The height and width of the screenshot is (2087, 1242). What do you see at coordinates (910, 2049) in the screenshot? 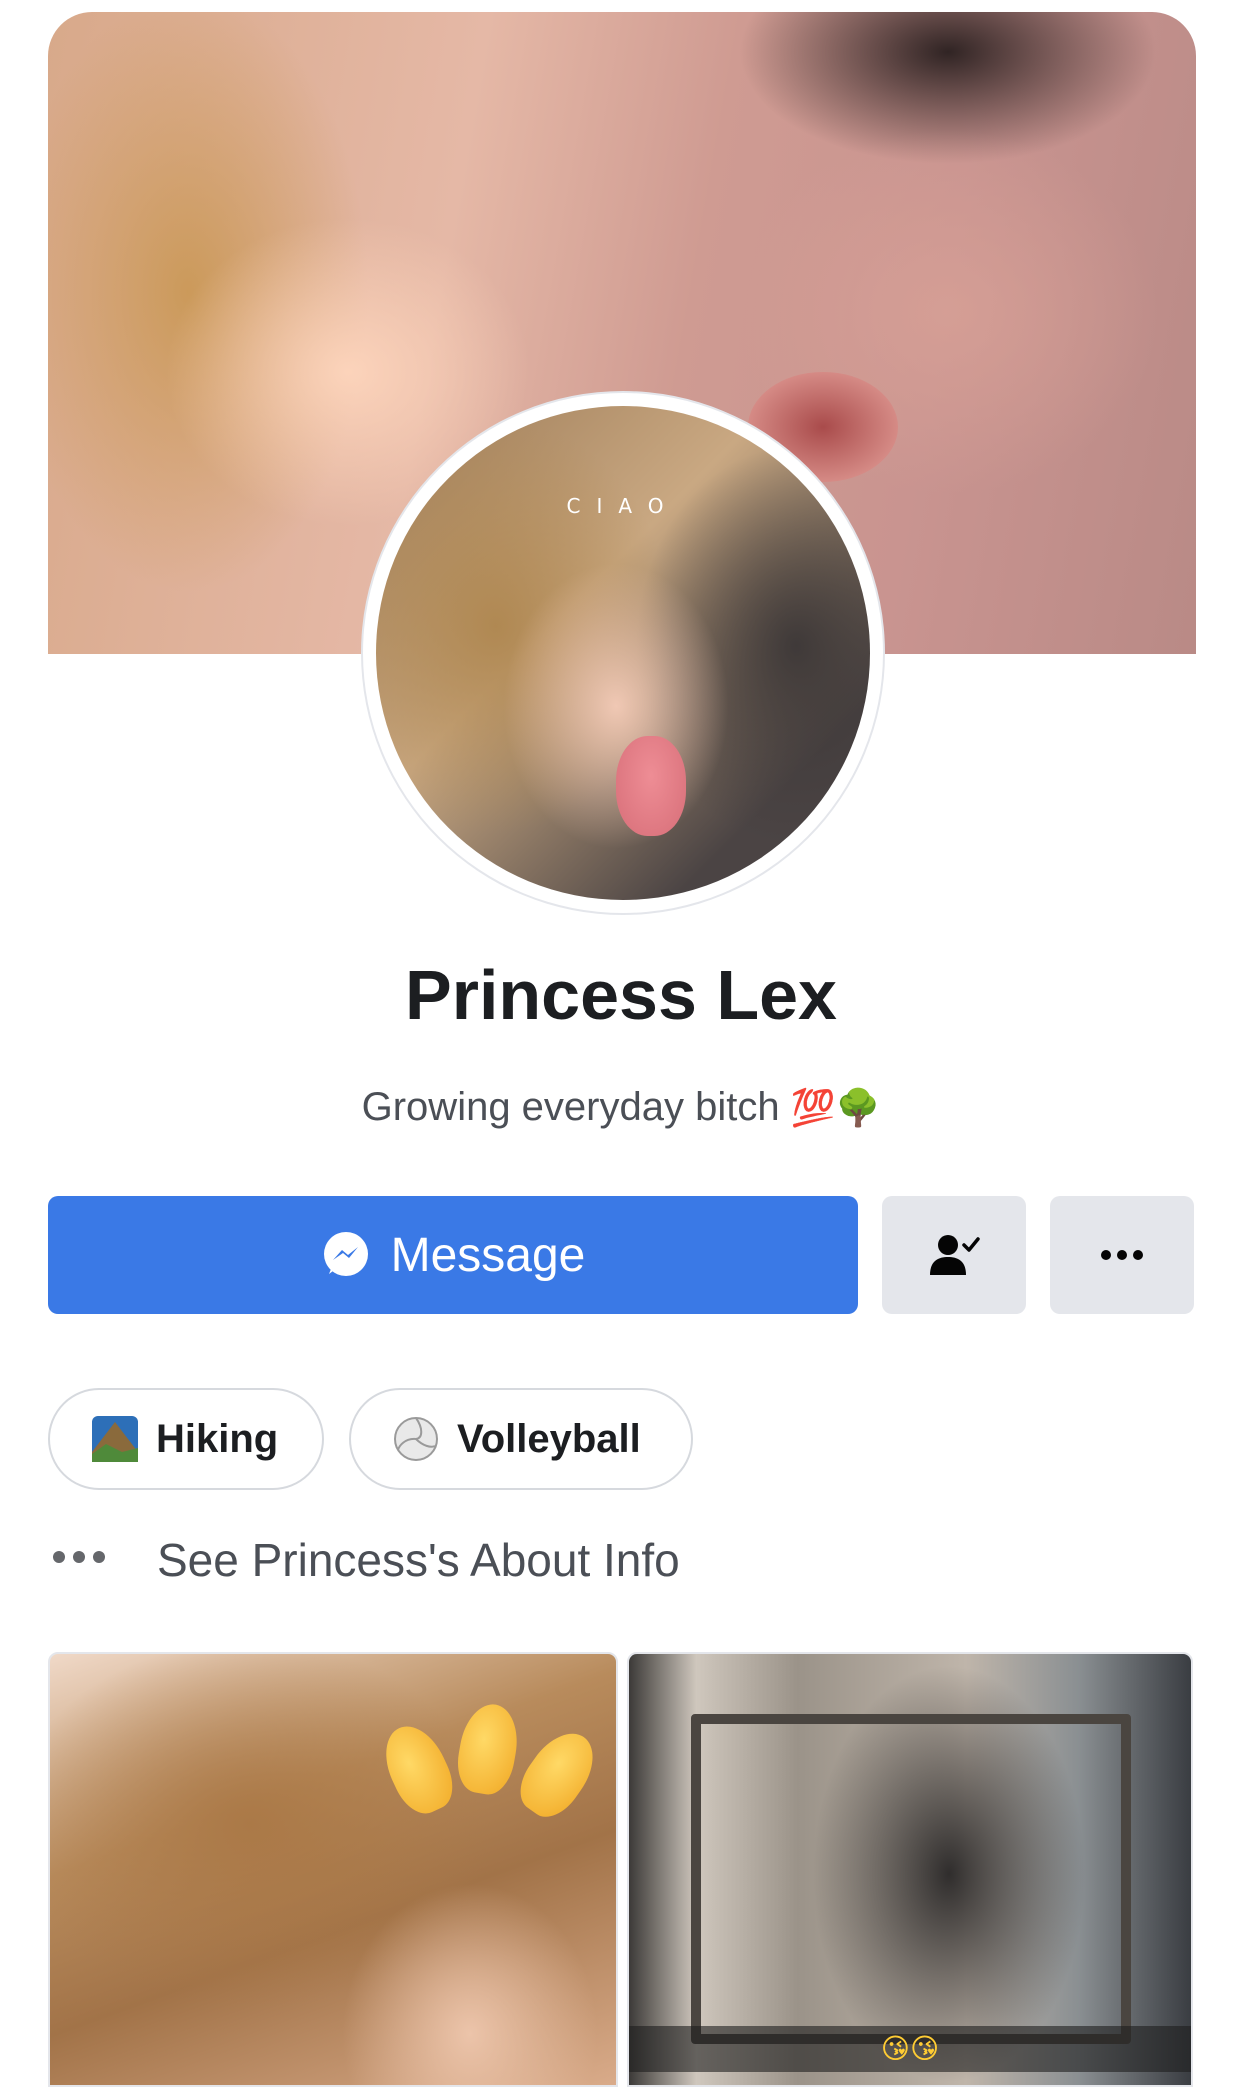
I see `photo-caption: 😘😘` at bounding box center [910, 2049].